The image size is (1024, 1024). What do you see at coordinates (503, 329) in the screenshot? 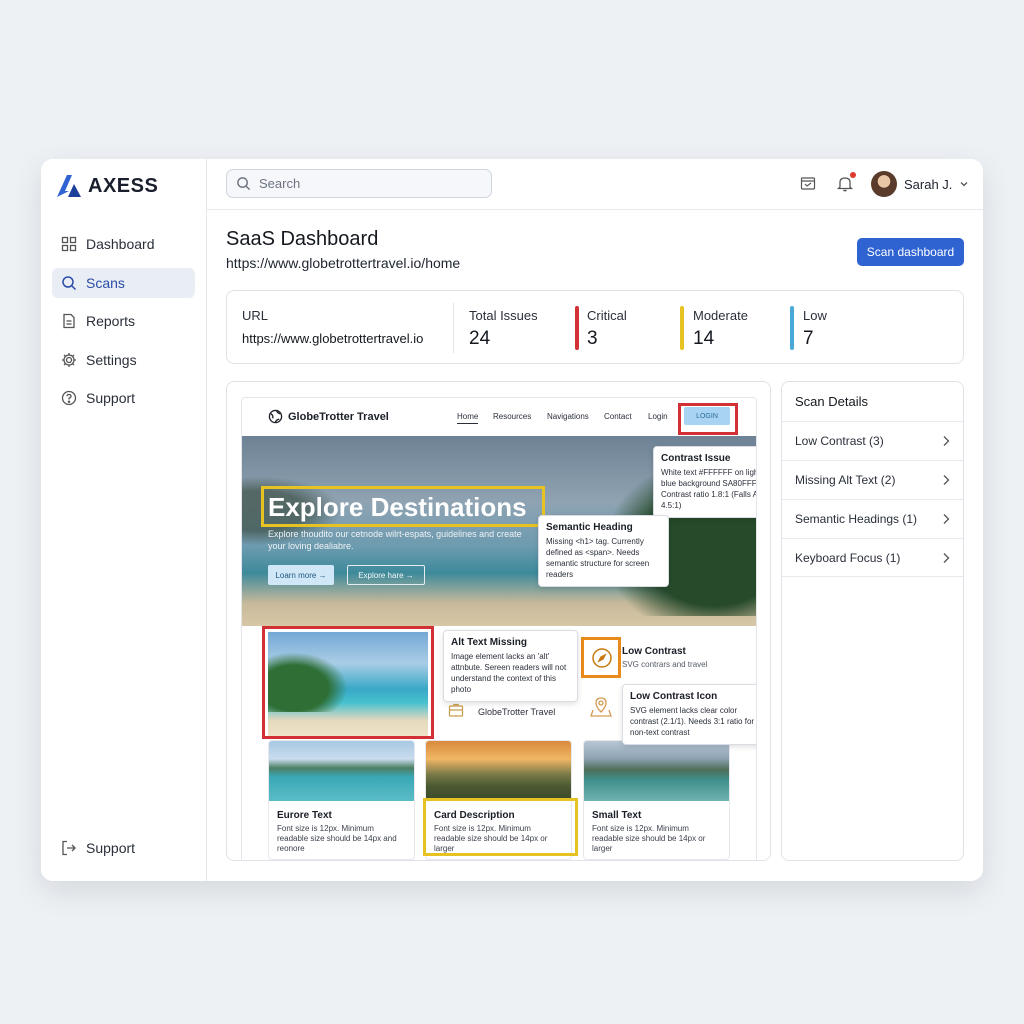
I see `stat-total-issues: Total Issues 24` at bounding box center [503, 329].